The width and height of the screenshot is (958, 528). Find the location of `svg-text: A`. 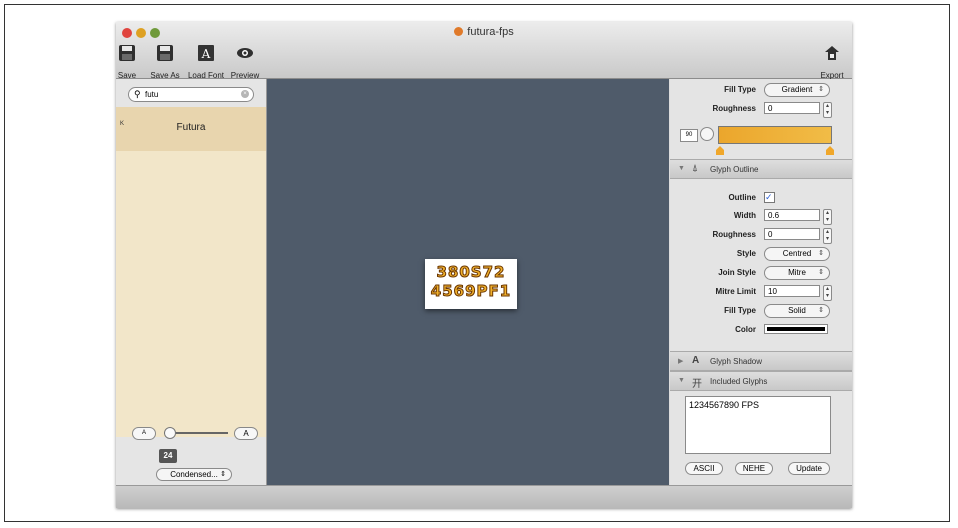

svg-text: A is located at coordinates (206, 54).